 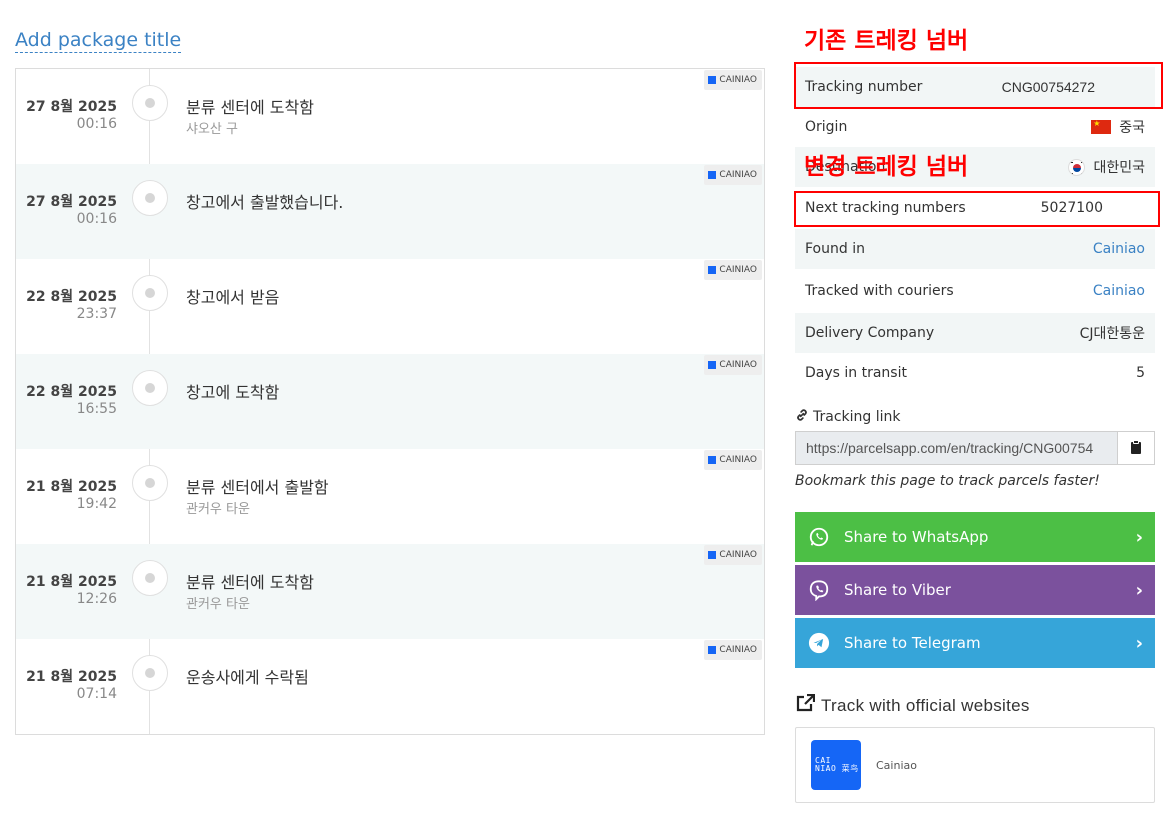 I want to click on found-in-link: Cainiao, so click(x=1119, y=249).